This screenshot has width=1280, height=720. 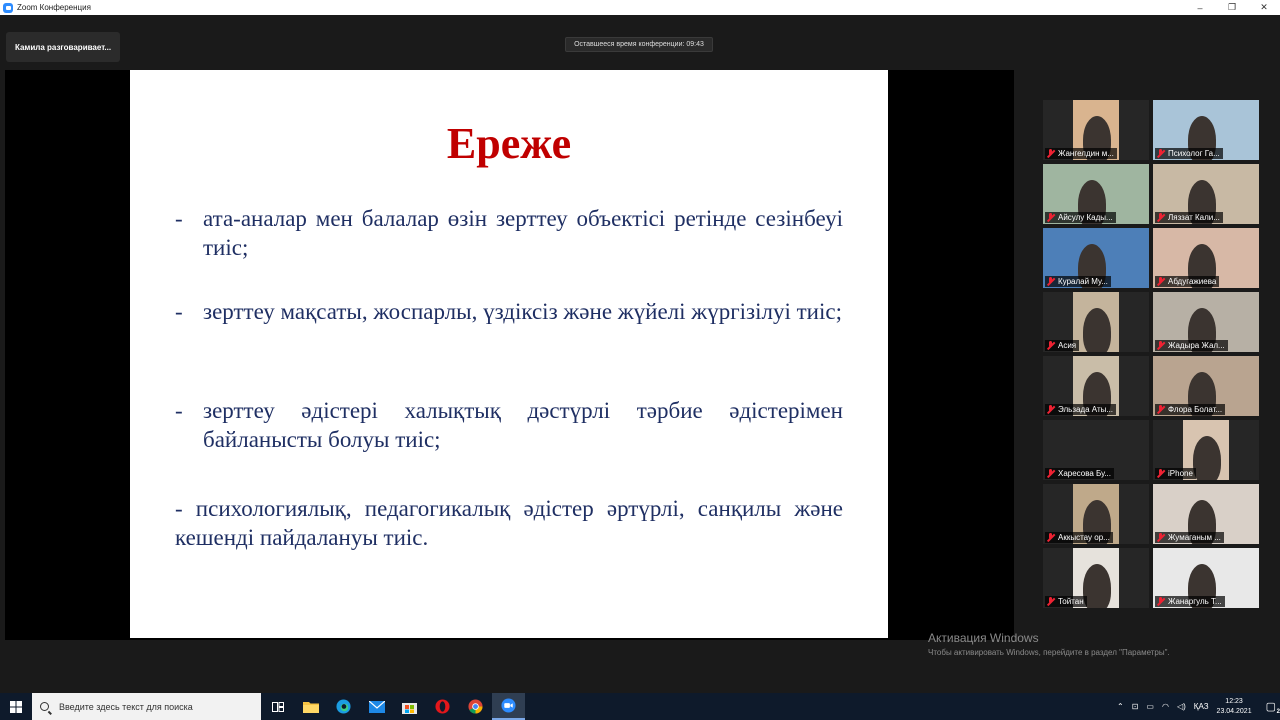 What do you see at coordinates (126, 706) in the screenshot?
I see `search-placeholder: Введите здесь текст для поиска` at bounding box center [126, 706].